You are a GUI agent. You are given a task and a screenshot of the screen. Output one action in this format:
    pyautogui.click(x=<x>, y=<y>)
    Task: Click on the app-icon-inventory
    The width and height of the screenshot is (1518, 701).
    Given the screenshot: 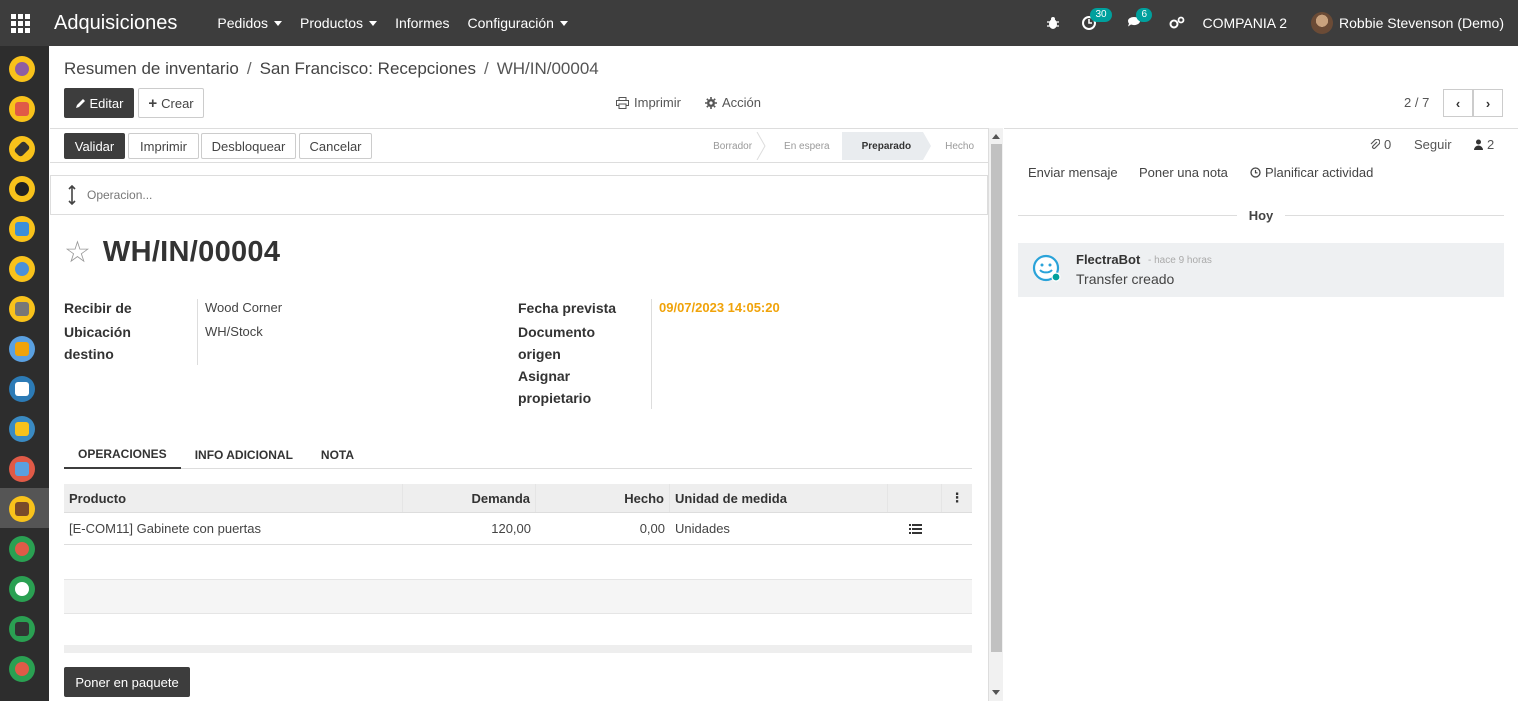 What is the action you would take?
    pyautogui.click(x=22, y=509)
    